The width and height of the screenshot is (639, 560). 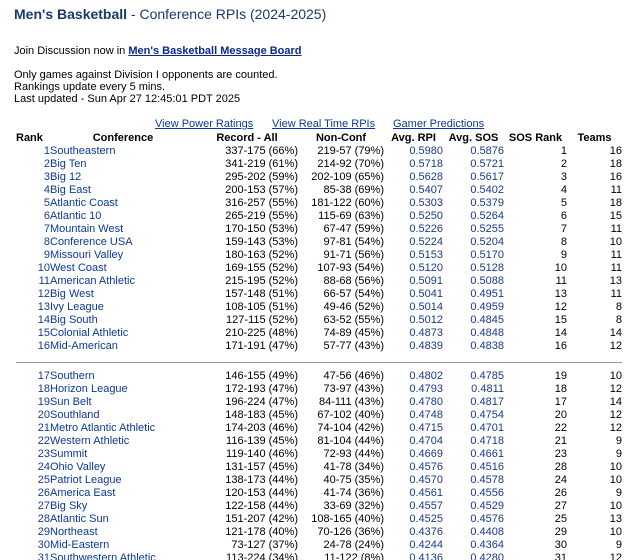 I want to click on non-conf-cell: 40-75 (35%), so click(x=353, y=480).